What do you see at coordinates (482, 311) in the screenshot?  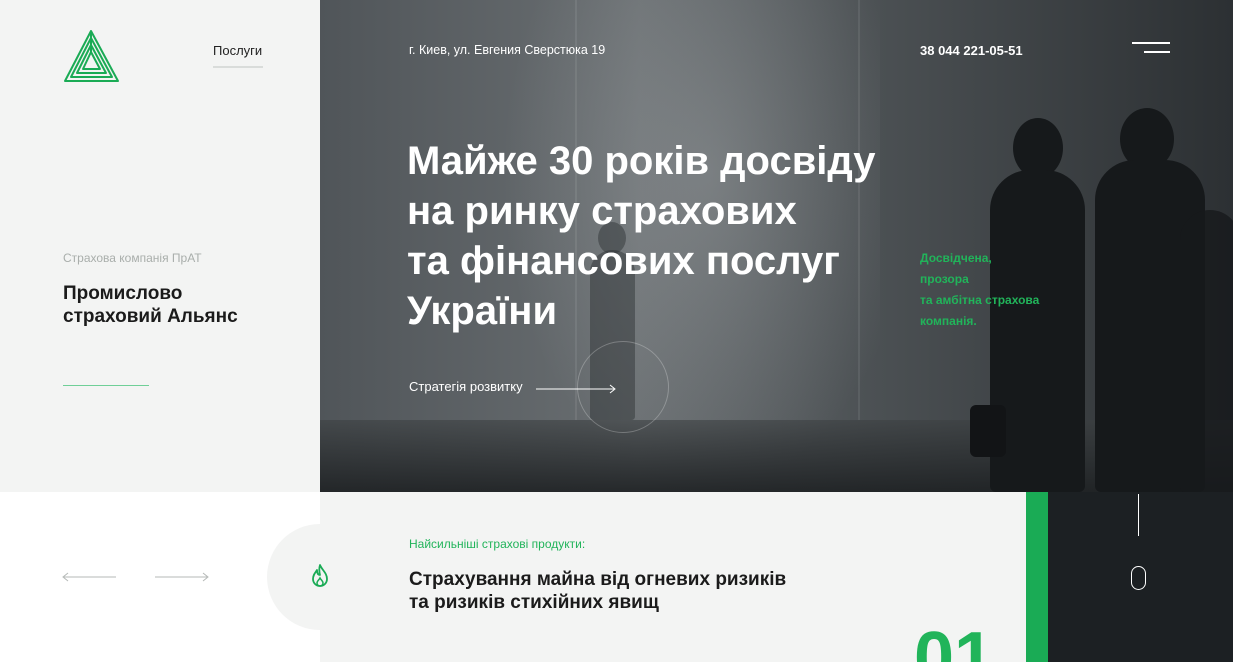 I see `headline-line: України` at bounding box center [482, 311].